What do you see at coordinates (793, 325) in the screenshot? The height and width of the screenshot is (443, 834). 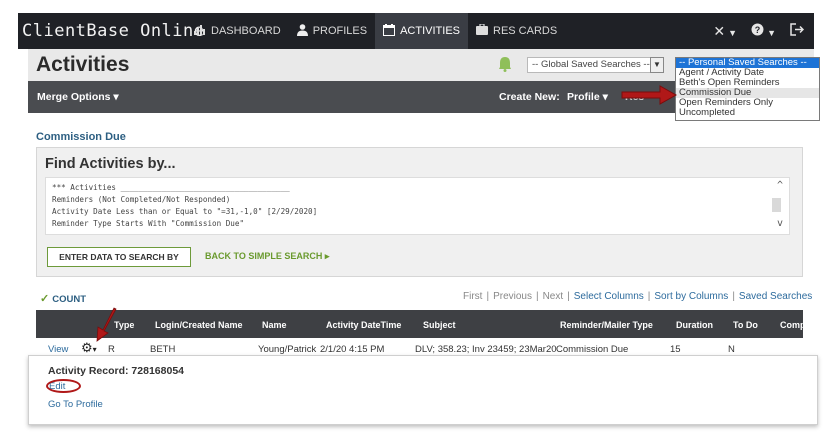 I see `col-comp: Comp` at bounding box center [793, 325].